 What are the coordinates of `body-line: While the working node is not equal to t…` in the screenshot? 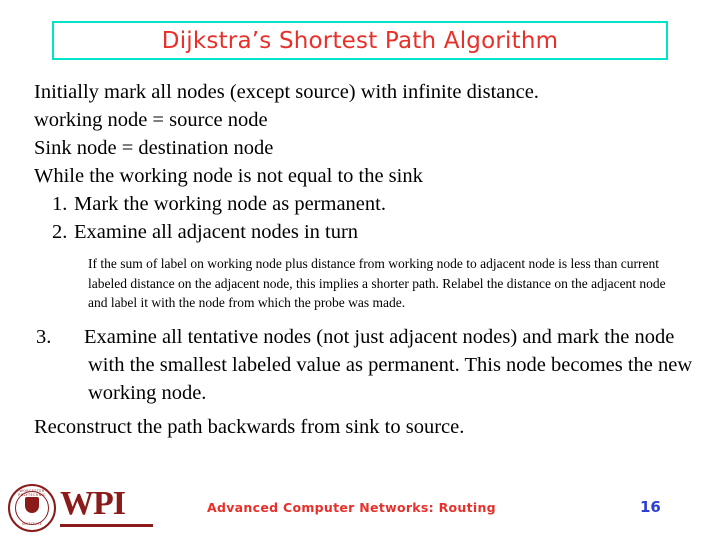 It's located at (228, 176).